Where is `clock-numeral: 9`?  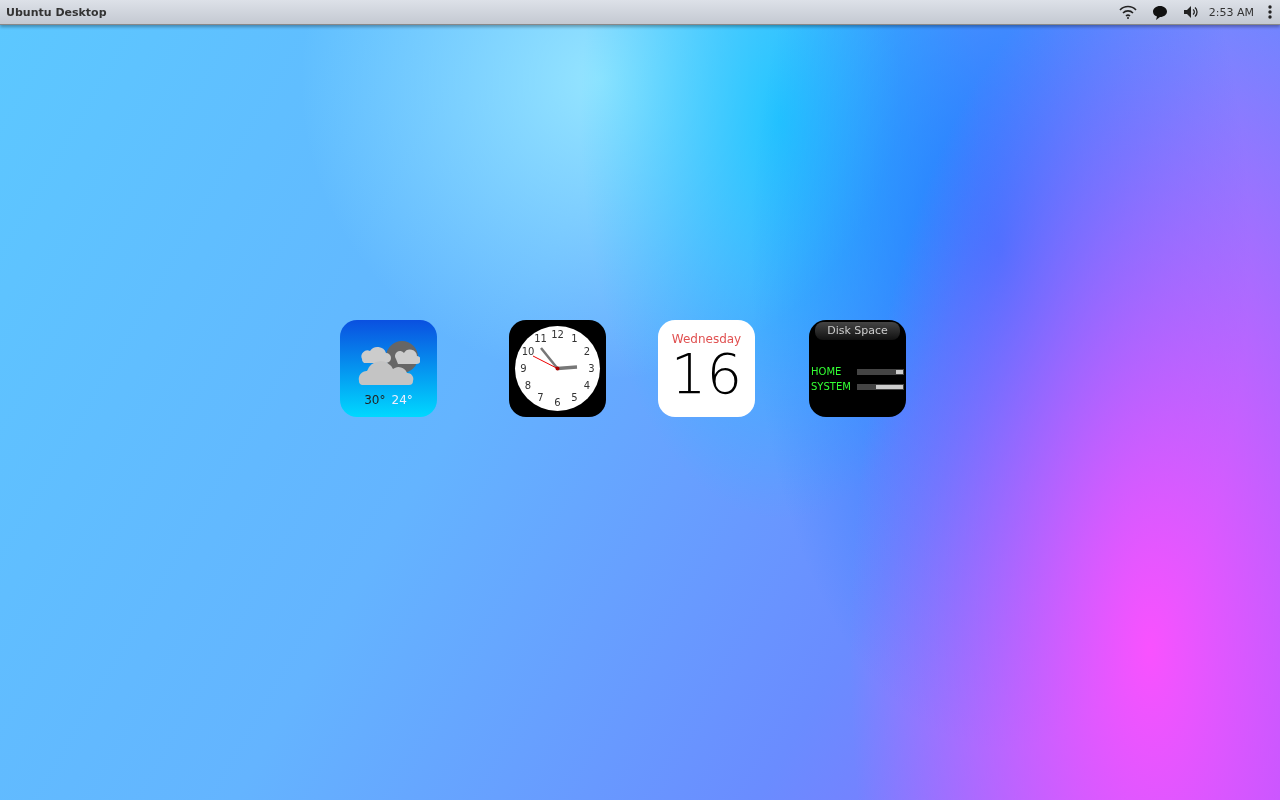 clock-numeral: 9 is located at coordinates (523, 368).